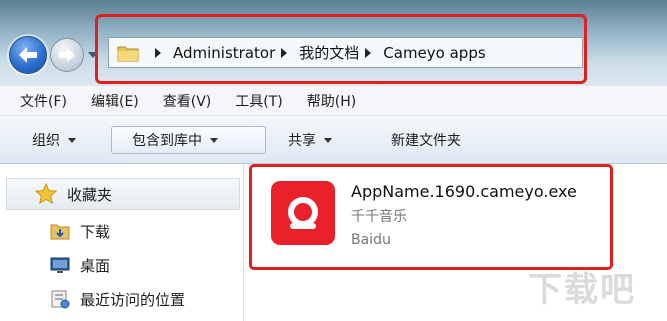 The height and width of the screenshot is (321, 667). Describe the element at coordinates (187, 101) in the screenshot. I see `menu-view: 查看(V)` at that location.